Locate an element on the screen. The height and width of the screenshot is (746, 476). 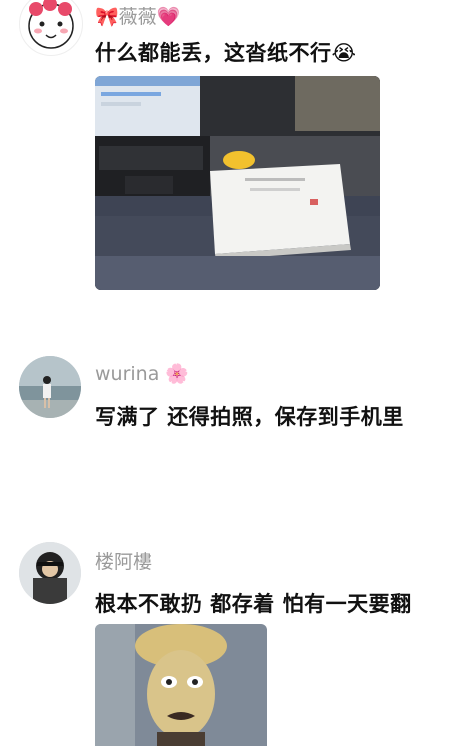
beach-photo-avatar is located at coordinates (50, 387).